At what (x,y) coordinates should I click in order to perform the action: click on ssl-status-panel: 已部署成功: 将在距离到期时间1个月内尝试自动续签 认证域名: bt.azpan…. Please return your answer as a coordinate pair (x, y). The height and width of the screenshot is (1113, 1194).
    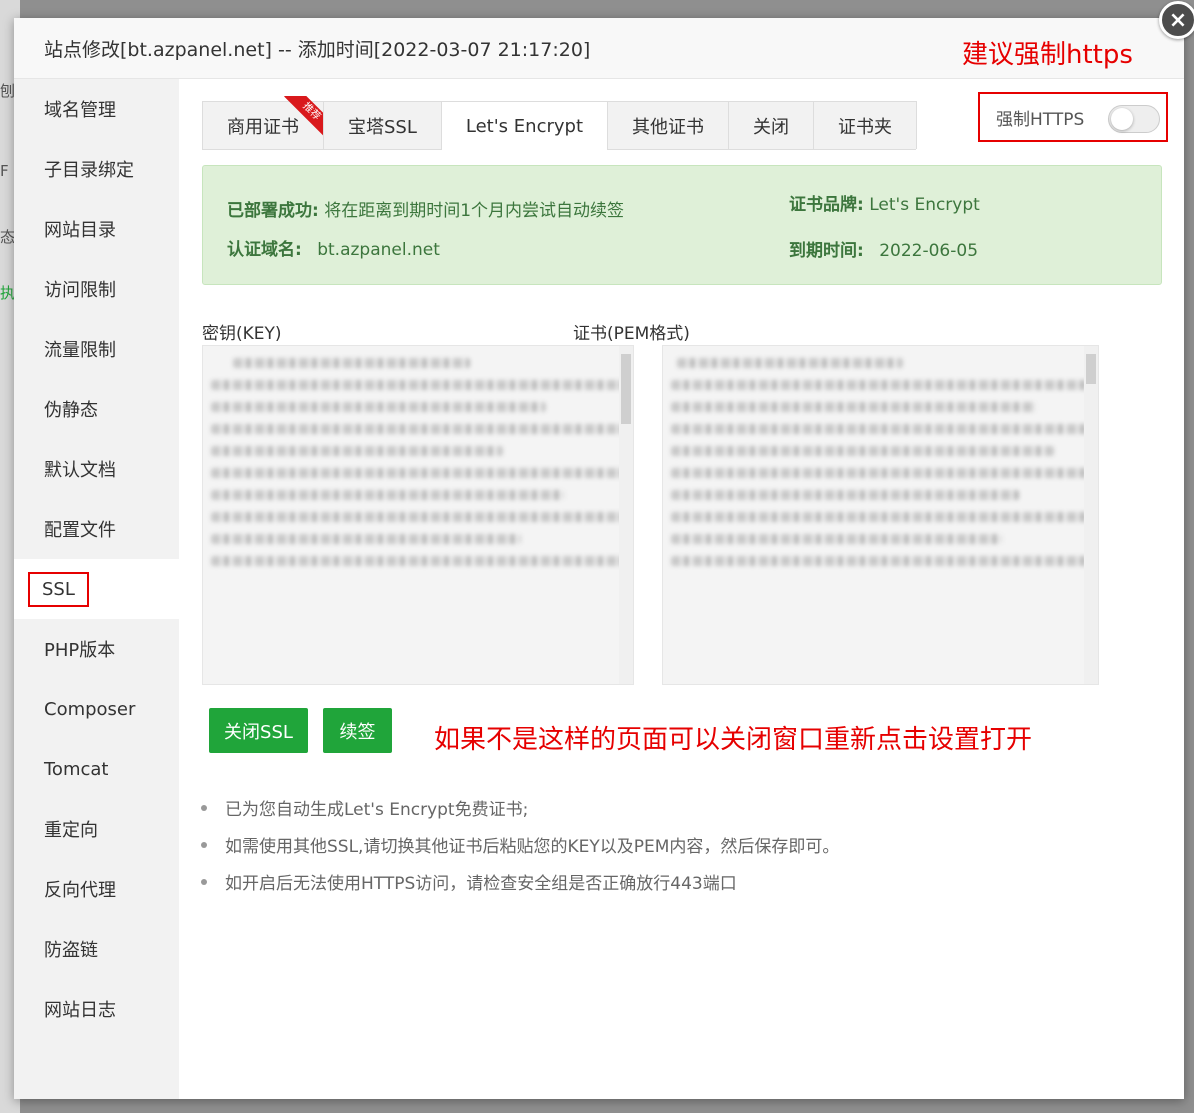
    Looking at the image, I should click on (682, 225).